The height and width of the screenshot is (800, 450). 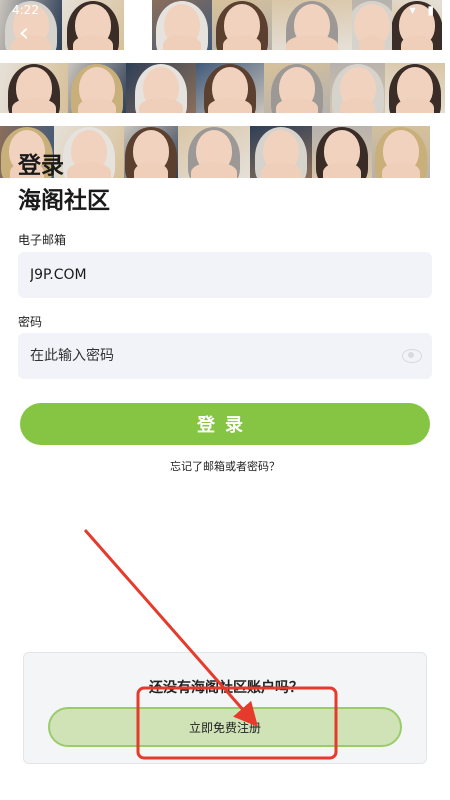 I want to click on email-input, so click(x=225, y=275).